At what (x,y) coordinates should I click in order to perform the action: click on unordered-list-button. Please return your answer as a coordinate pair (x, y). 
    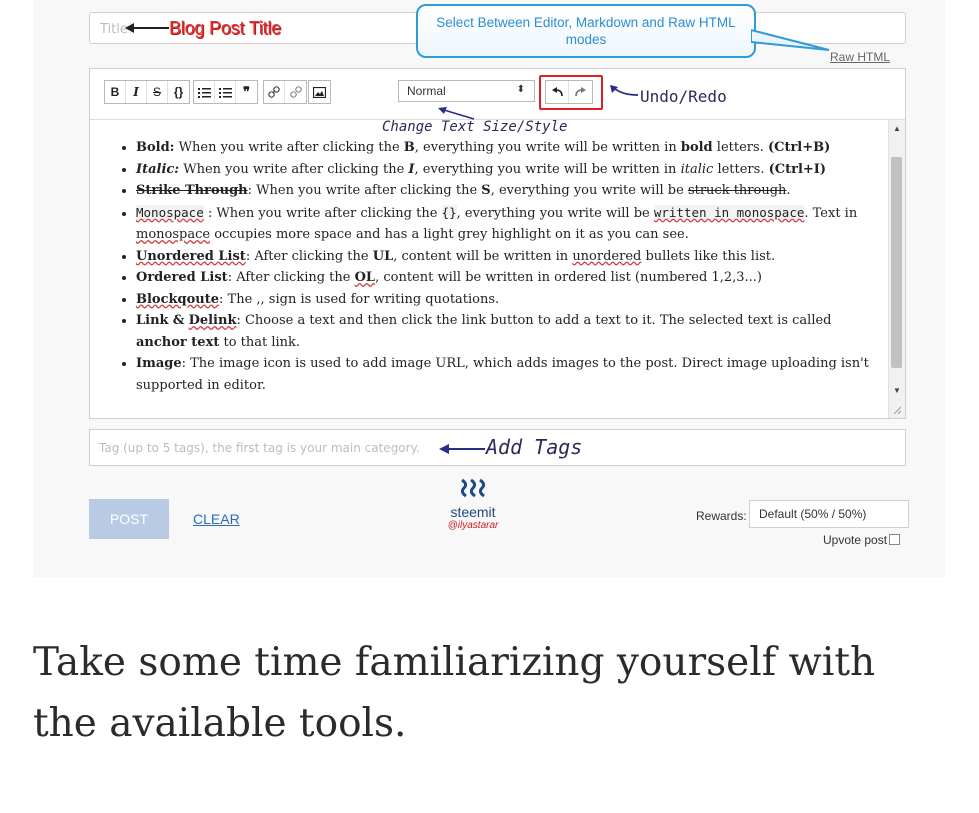
    Looking at the image, I should click on (204, 92).